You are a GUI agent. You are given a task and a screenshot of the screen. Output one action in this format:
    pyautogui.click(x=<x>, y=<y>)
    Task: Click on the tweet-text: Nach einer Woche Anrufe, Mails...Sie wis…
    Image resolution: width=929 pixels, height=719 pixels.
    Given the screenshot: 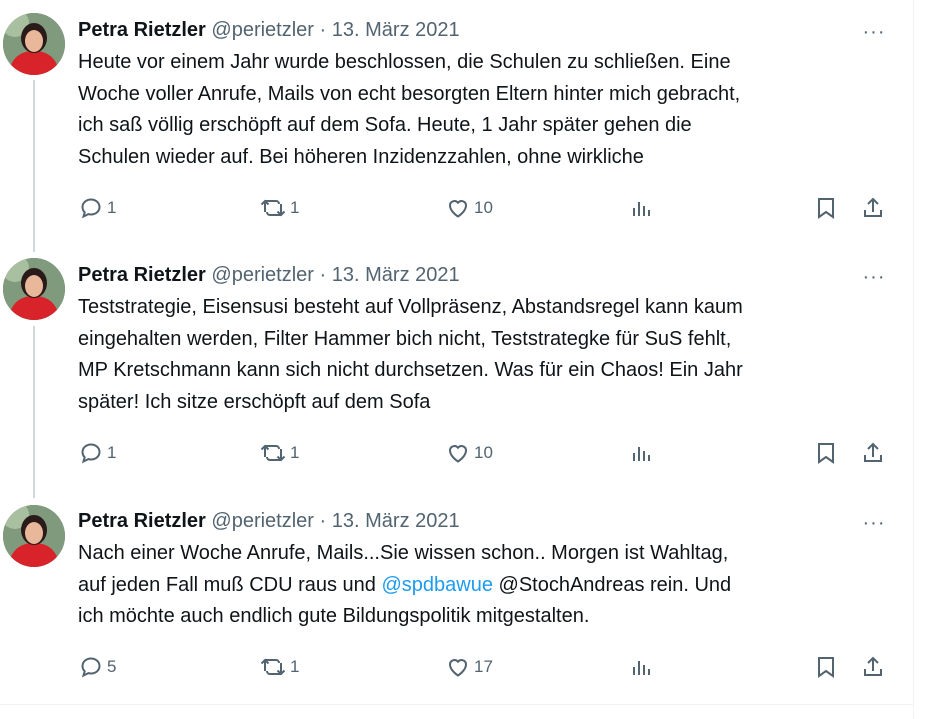 What is the action you would take?
    pyautogui.click(x=485, y=585)
    